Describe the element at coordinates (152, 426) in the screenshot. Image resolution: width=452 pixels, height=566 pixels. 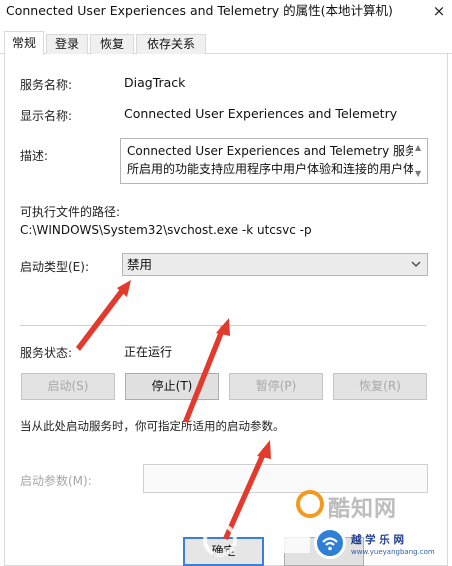
I see `start-params-hint: 当从此处启动服务时，你可指定所适用的启动参数。` at that location.